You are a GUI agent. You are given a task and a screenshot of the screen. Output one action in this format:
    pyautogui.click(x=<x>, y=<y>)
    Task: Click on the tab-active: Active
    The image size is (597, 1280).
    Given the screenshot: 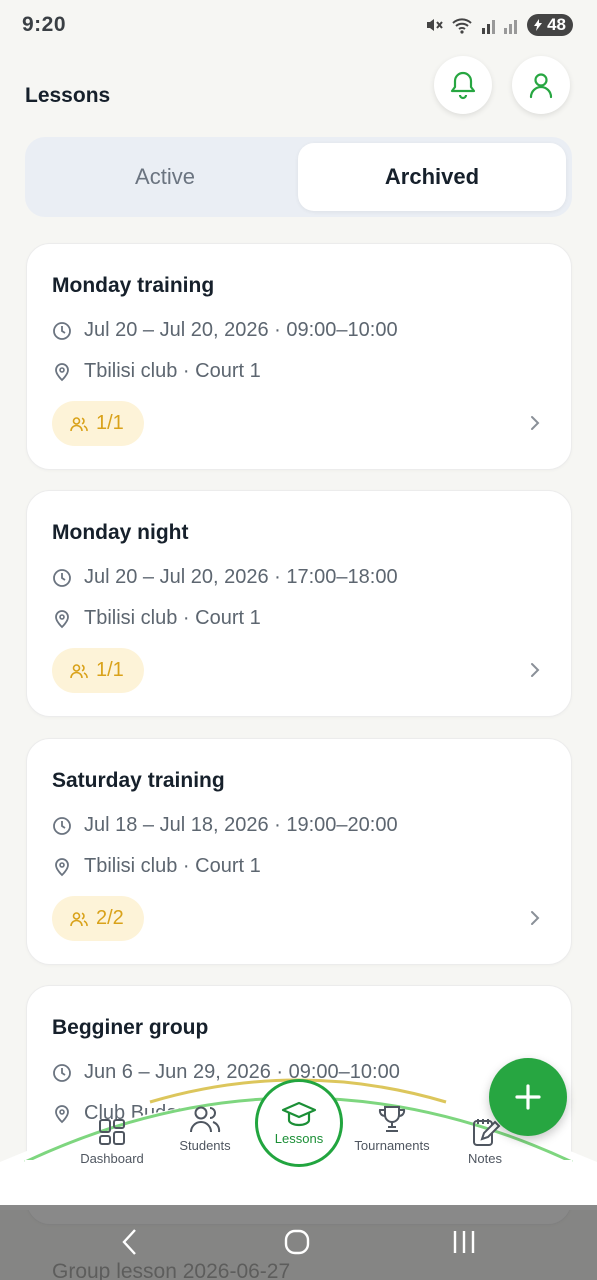 What is the action you would take?
    pyautogui.click(x=165, y=177)
    